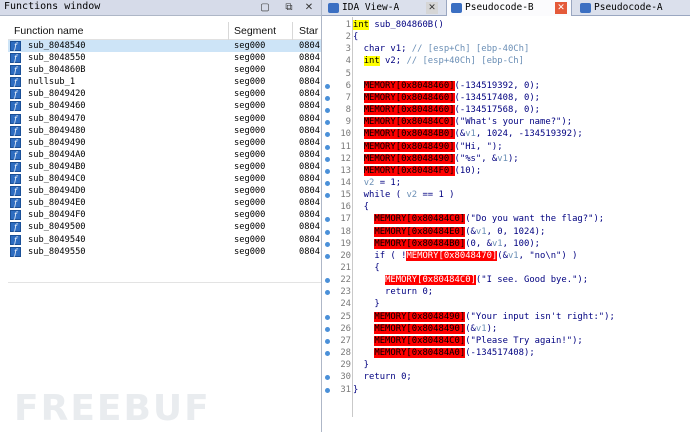 The image size is (690, 432). Describe the element at coordinates (393, 61) in the screenshot. I see `code-token: v2;` at that location.